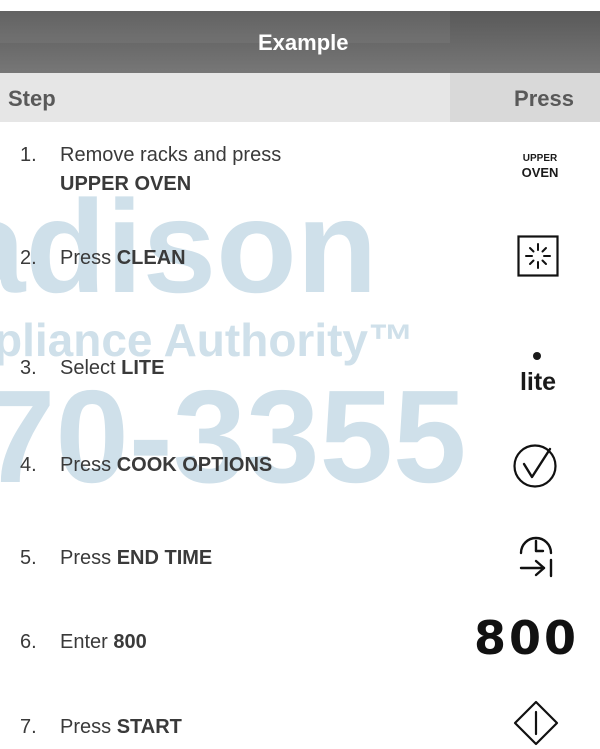  What do you see at coordinates (28, 558) in the screenshot?
I see `step-number: 5.` at bounding box center [28, 558].